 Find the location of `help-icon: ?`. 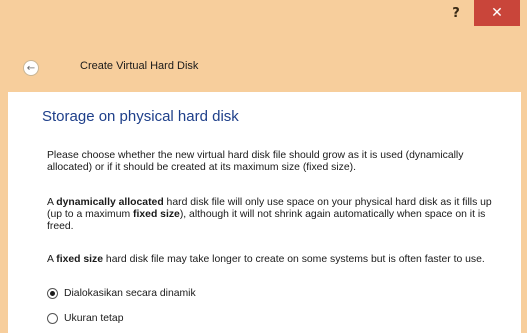

help-icon: ? is located at coordinates (456, 13).